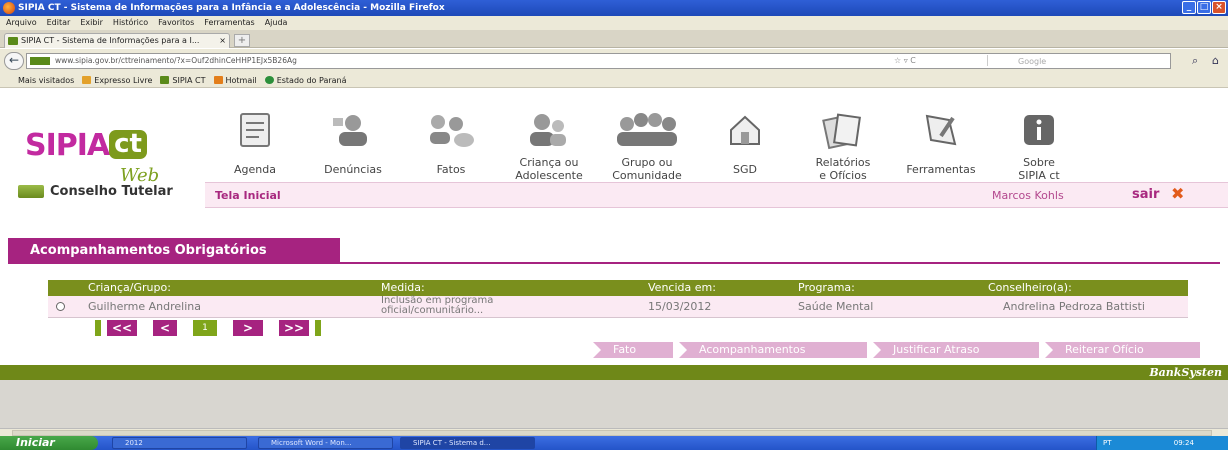 This screenshot has width=1228, height=450. What do you see at coordinates (1162, 443) in the screenshot?
I see `system-tray: PT 09:24` at bounding box center [1162, 443].